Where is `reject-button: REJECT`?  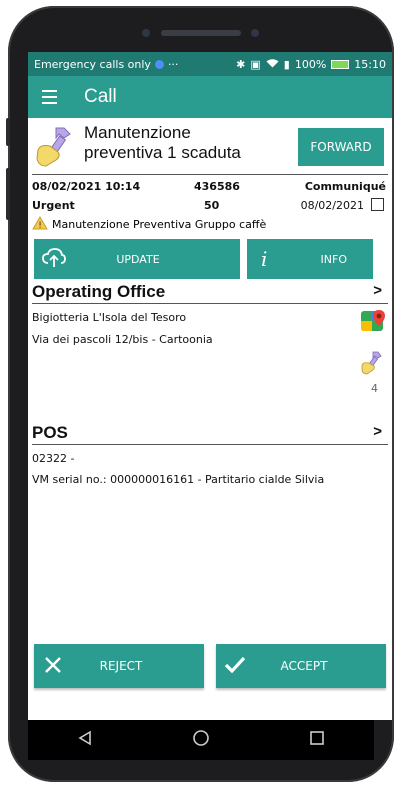
reject-button: REJECT is located at coordinates (119, 666).